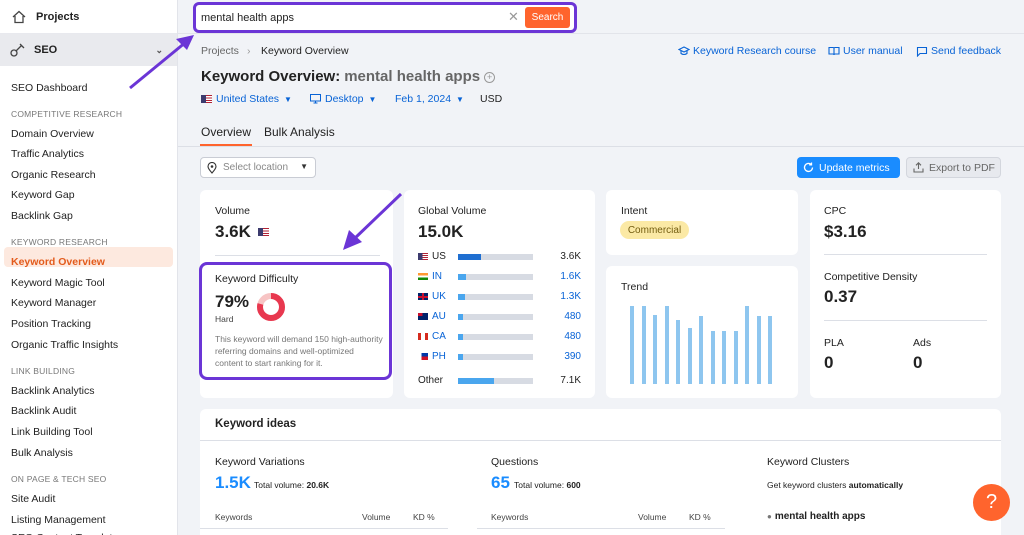 The height and width of the screenshot is (535, 1024). Describe the element at coordinates (220, 51) in the screenshot. I see `breadcrumb-projects: Projects` at that location.